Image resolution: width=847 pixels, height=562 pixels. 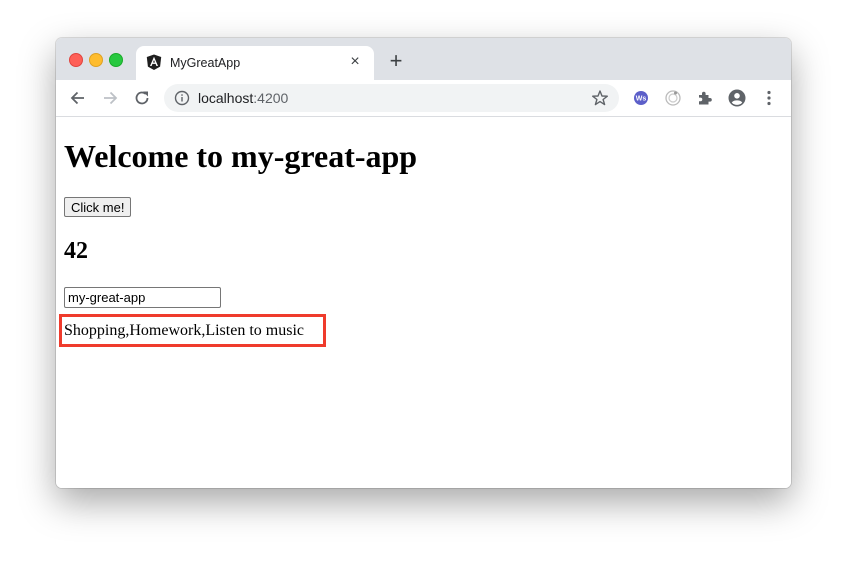 I want to click on maximize-window-button, so click(x=116, y=60).